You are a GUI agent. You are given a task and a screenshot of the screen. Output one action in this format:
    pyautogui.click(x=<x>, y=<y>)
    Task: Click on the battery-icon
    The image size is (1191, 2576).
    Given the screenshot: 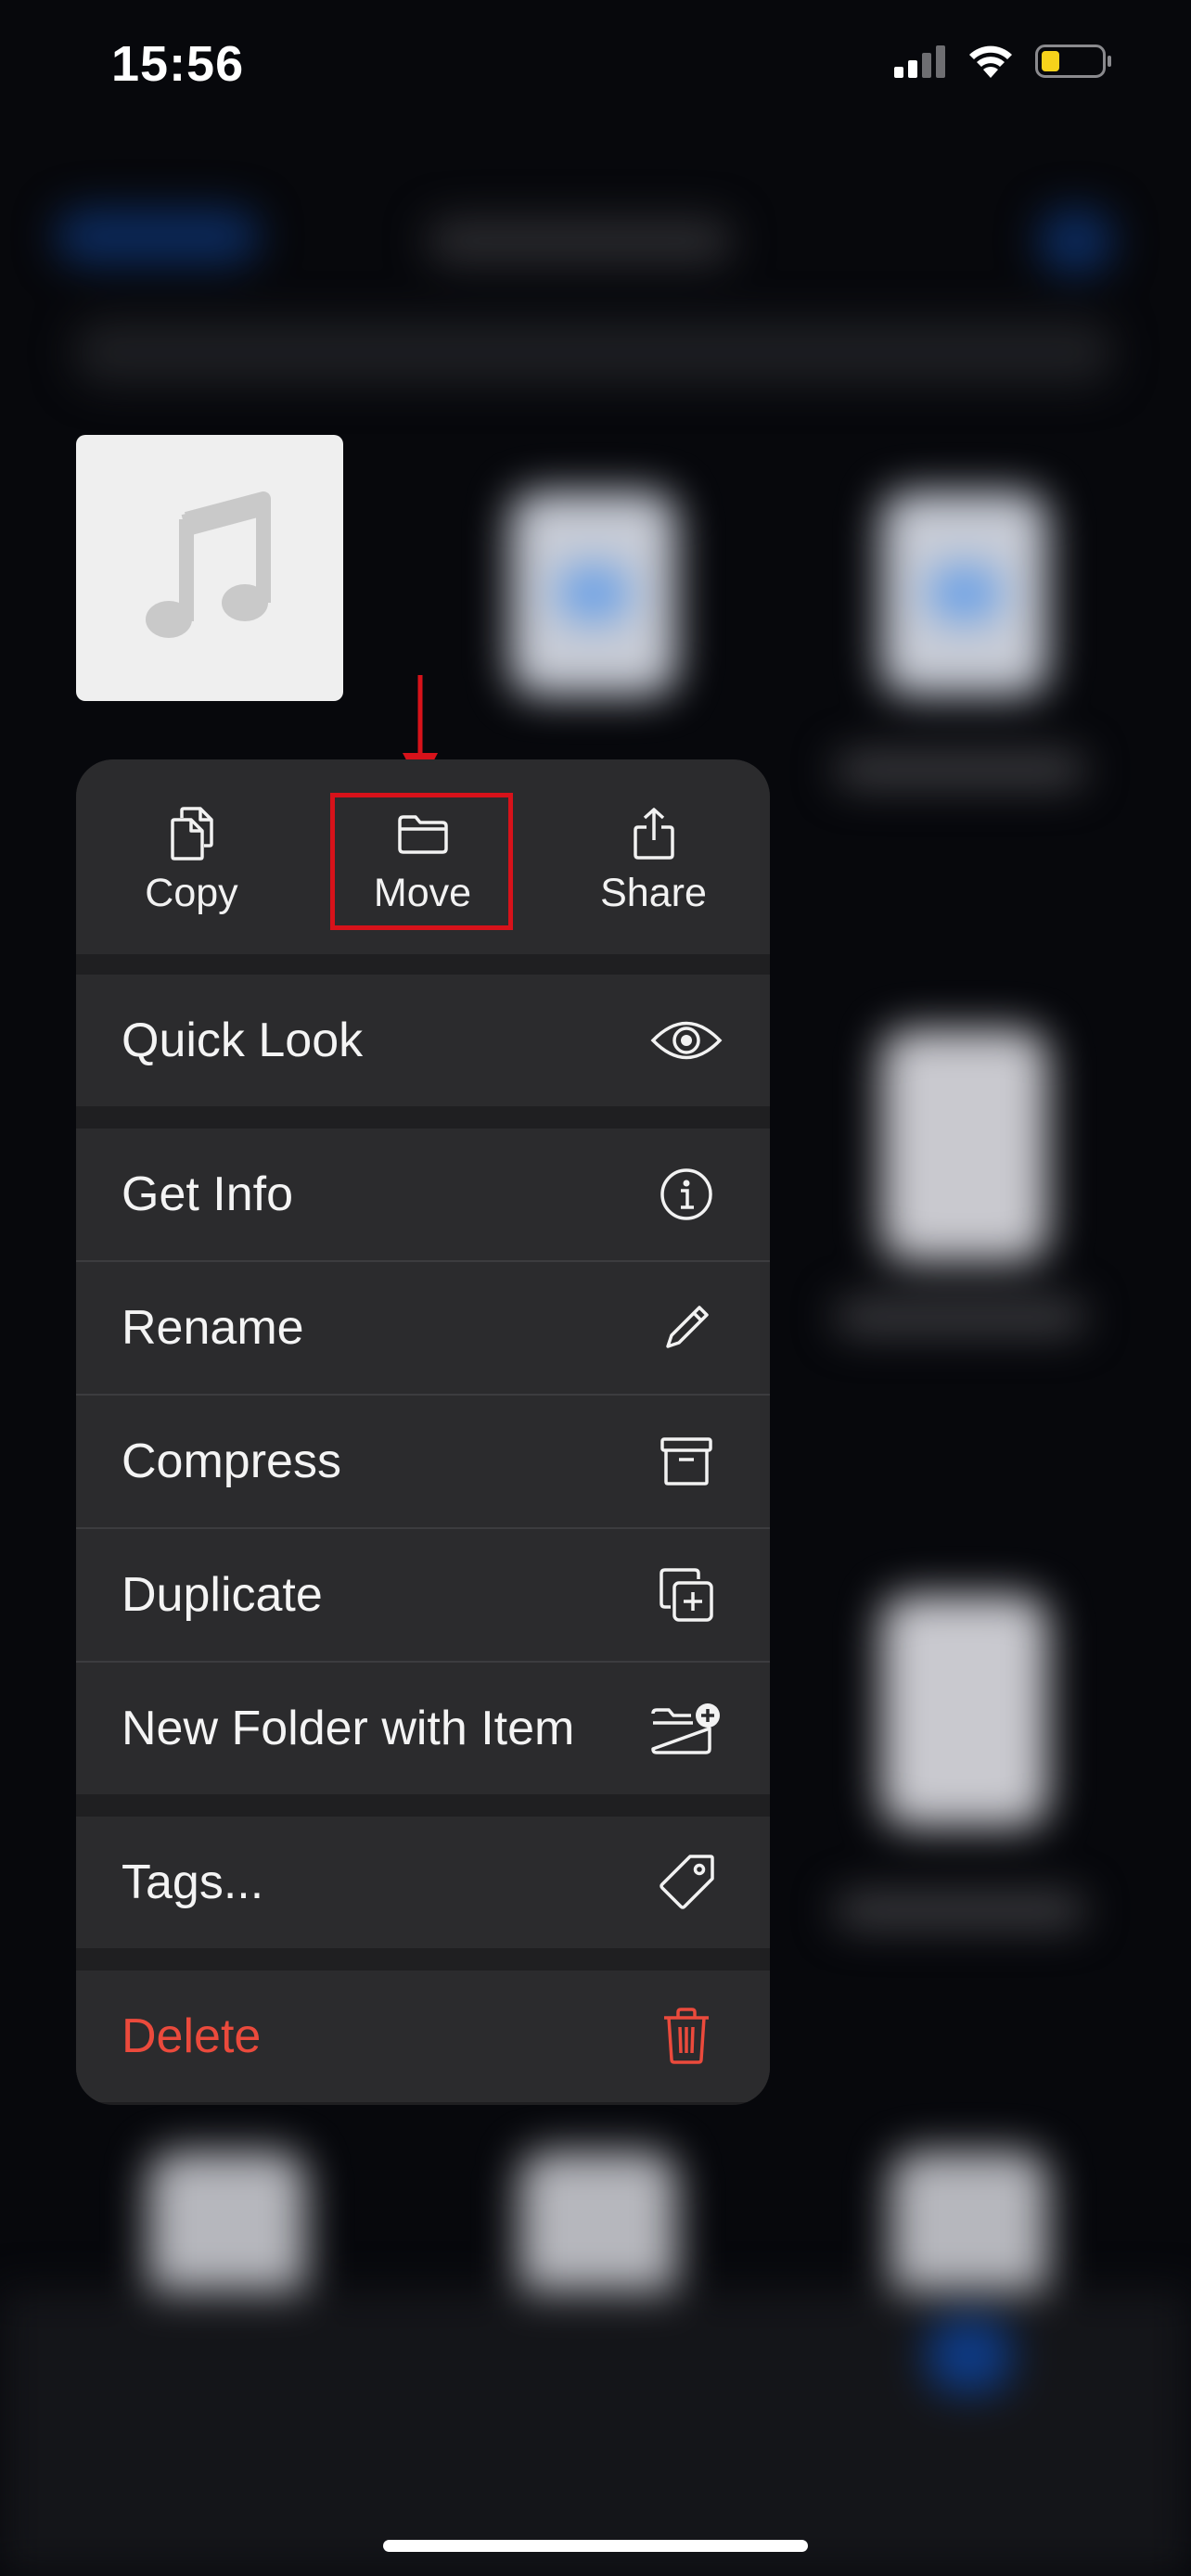 What is the action you would take?
    pyautogui.click(x=1074, y=64)
    